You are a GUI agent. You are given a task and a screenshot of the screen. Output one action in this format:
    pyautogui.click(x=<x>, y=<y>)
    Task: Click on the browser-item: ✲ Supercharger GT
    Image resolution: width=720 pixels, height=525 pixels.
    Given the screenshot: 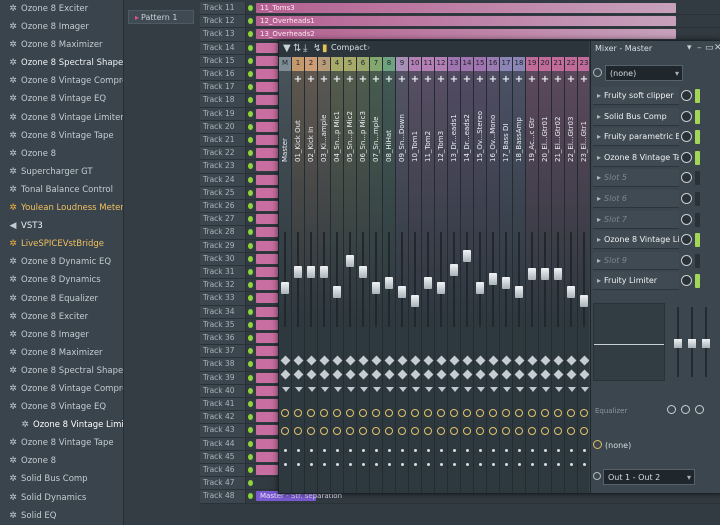 What is the action you would take?
    pyautogui.click(x=61, y=172)
    